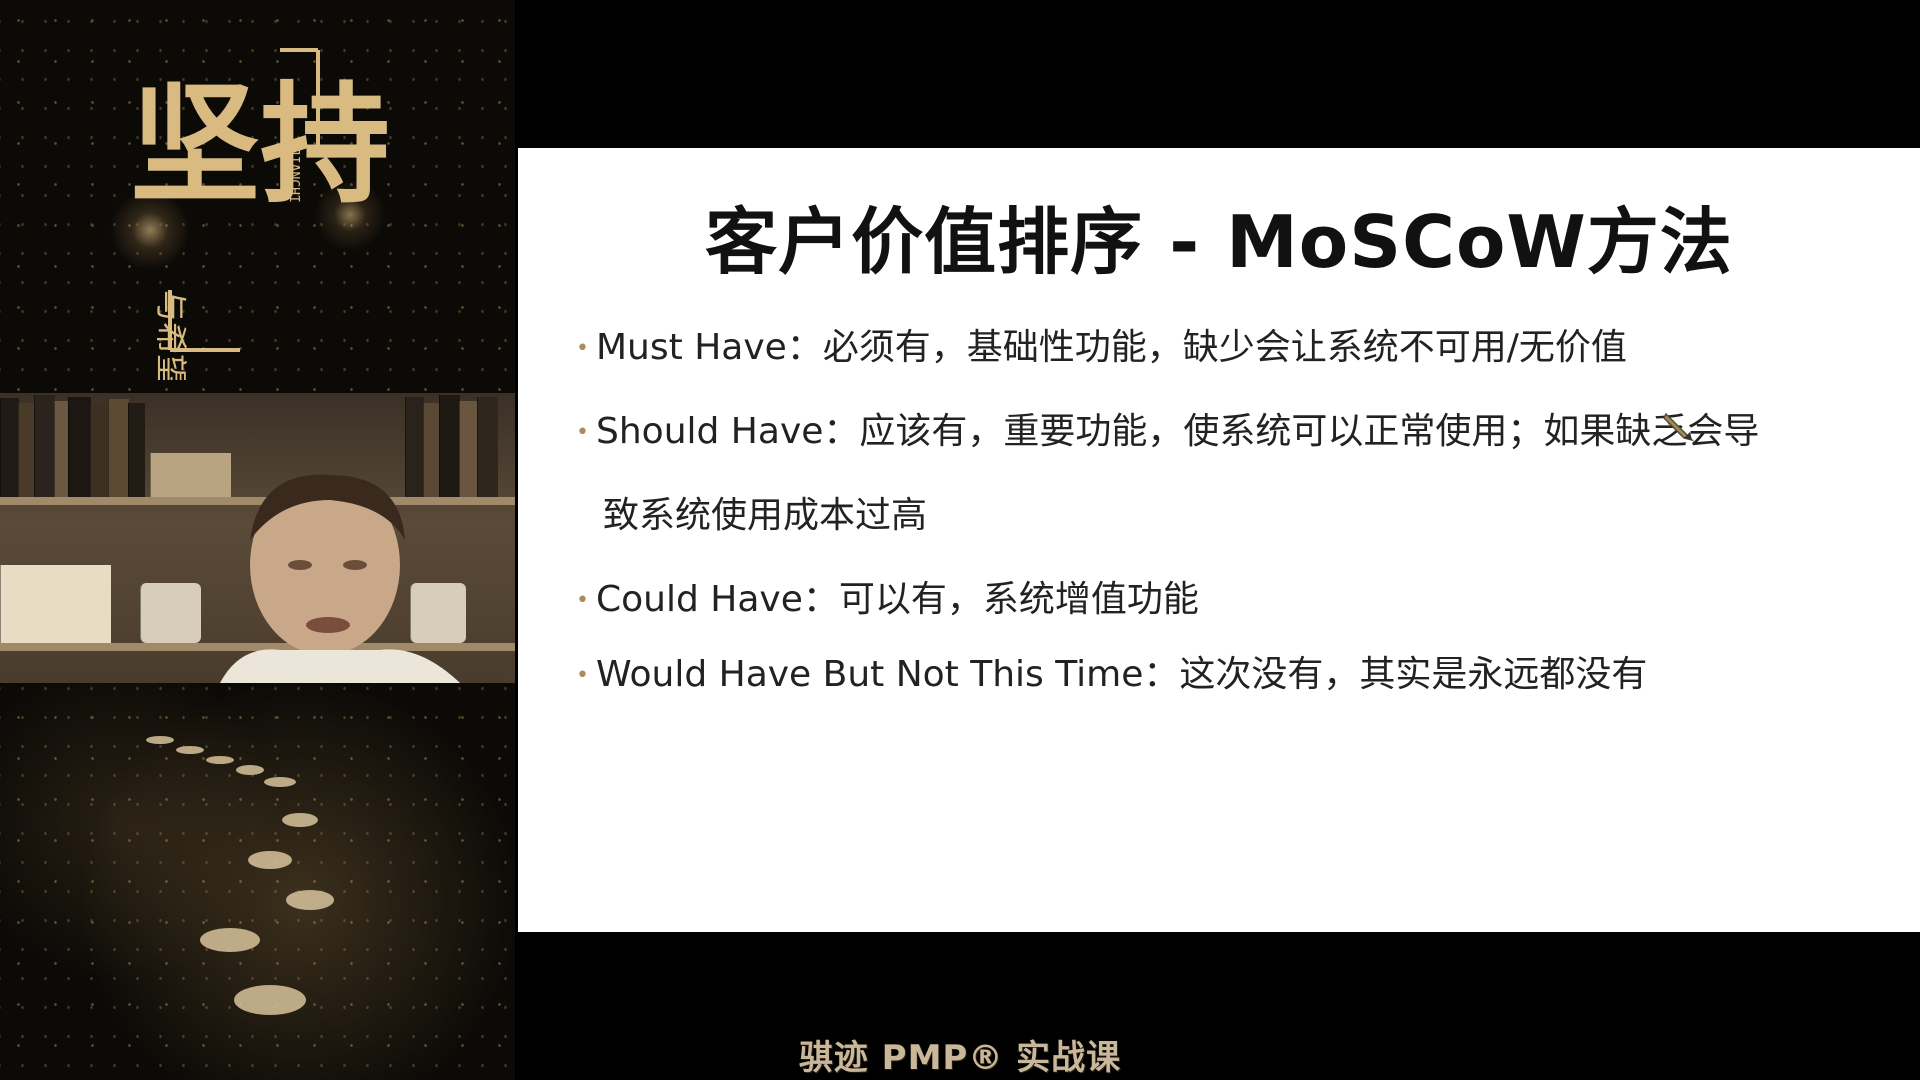 This screenshot has width=1920, height=1080. Describe the element at coordinates (170, 613) in the screenshot. I see `plant-pot` at that location.